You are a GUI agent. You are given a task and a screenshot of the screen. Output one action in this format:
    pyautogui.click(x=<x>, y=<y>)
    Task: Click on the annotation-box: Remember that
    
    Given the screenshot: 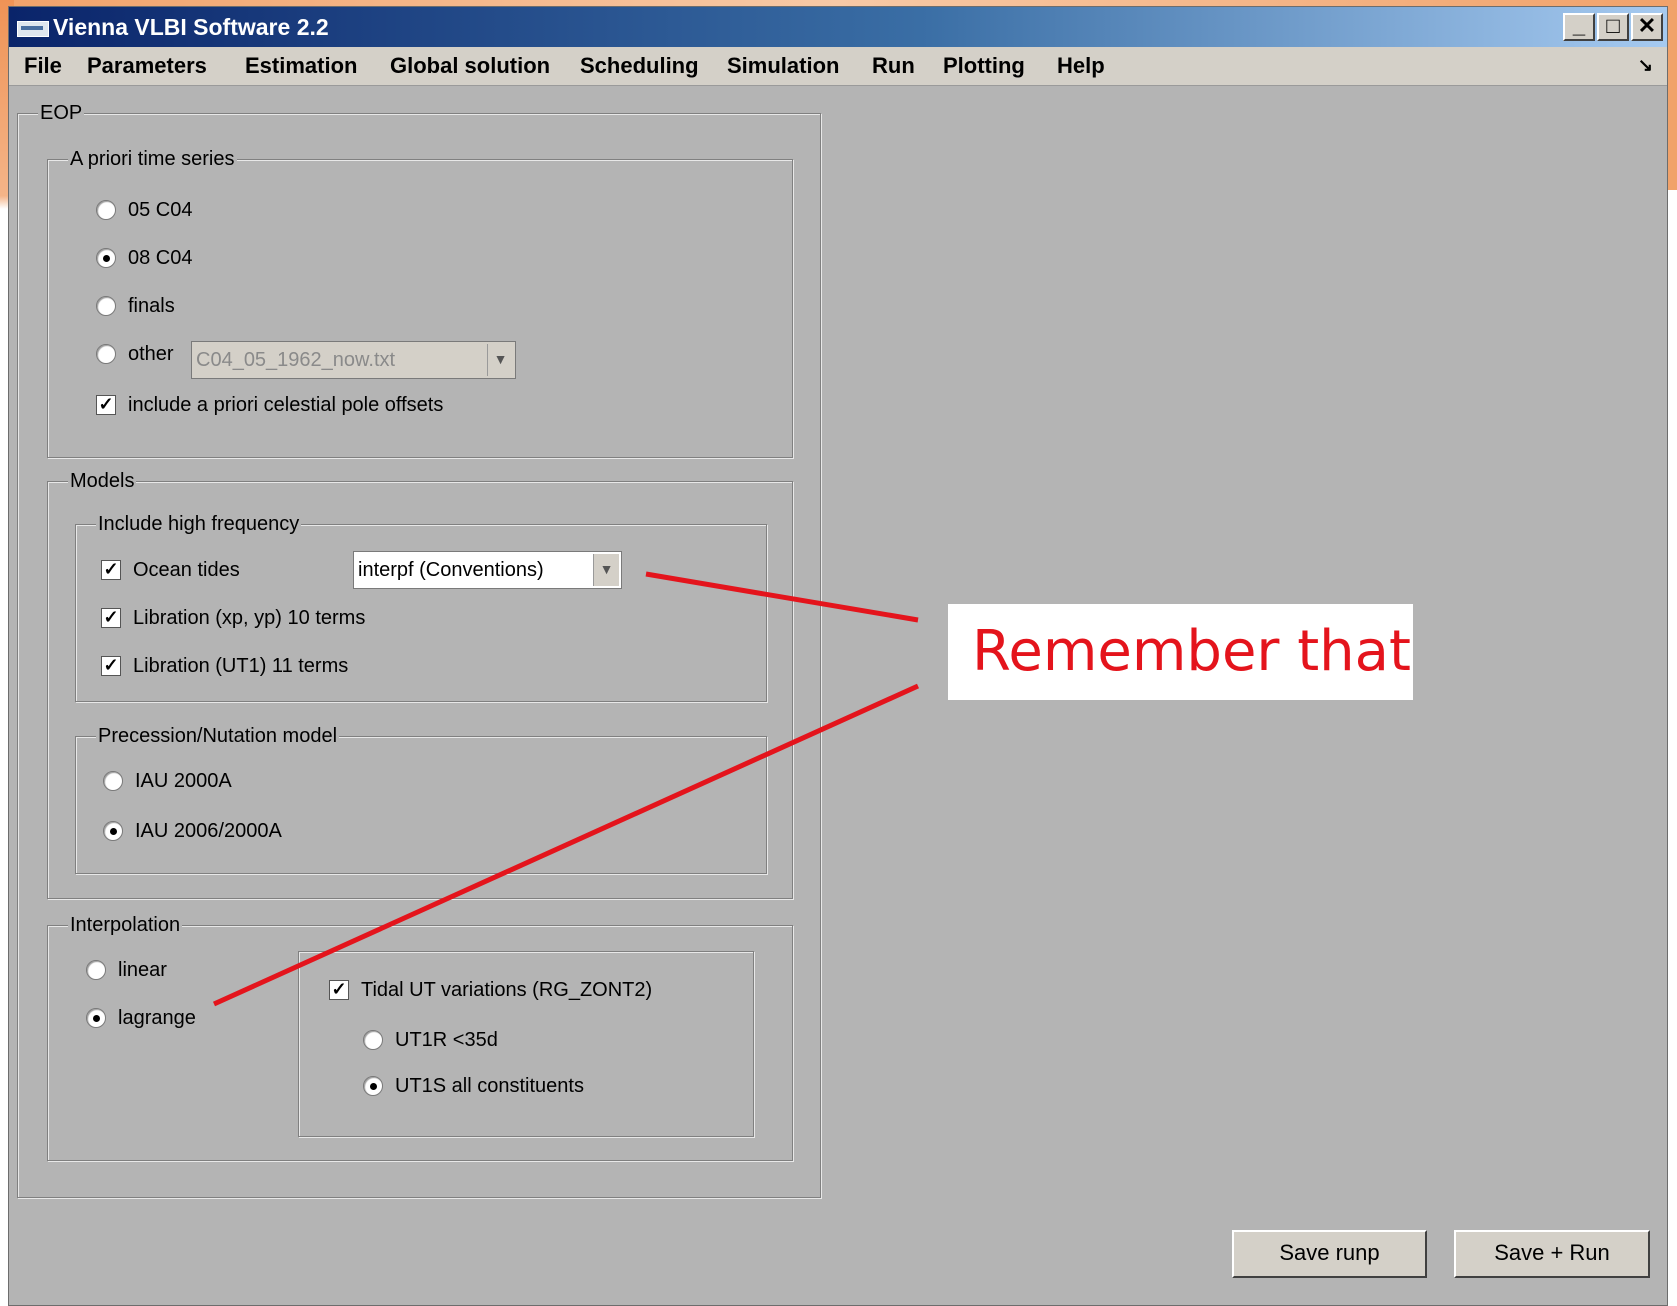 What is the action you would take?
    pyautogui.click(x=1180, y=652)
    